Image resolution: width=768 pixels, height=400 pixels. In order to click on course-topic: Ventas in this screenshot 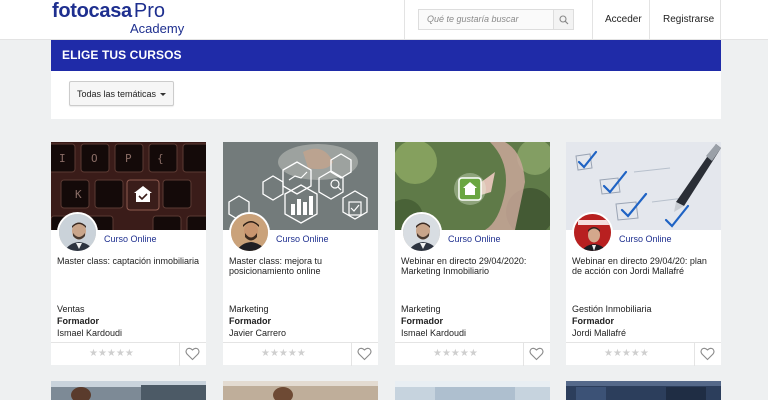, I will do `click(71, 309)`.